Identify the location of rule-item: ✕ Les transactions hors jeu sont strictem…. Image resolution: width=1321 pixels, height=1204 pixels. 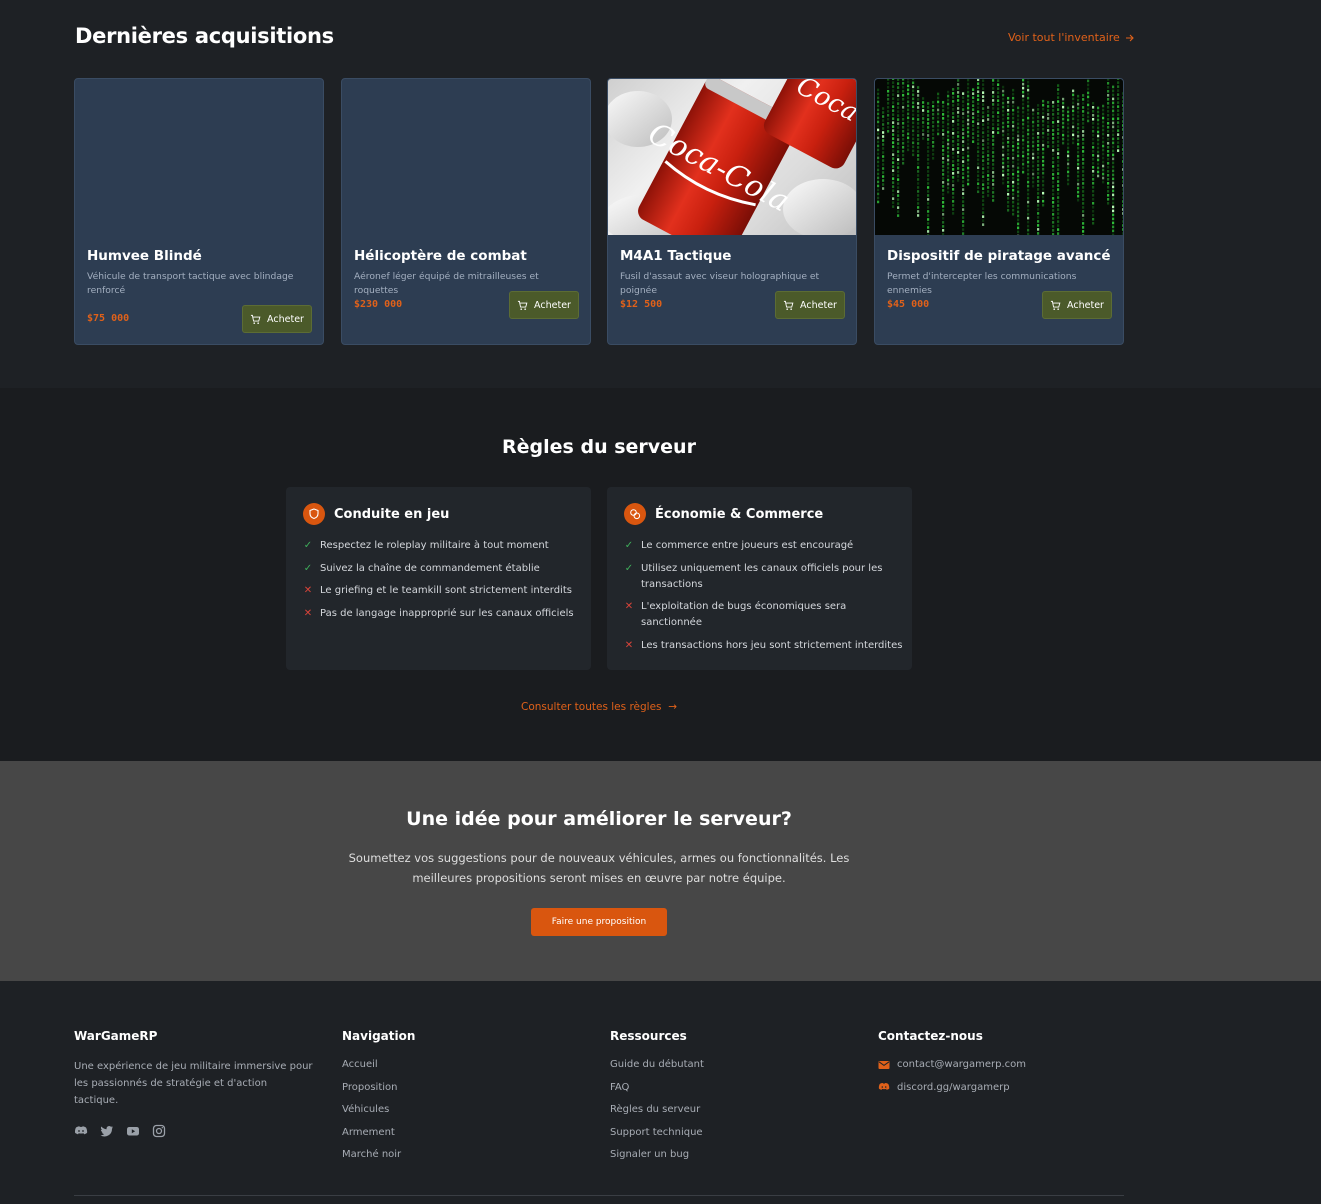
(764, 646).